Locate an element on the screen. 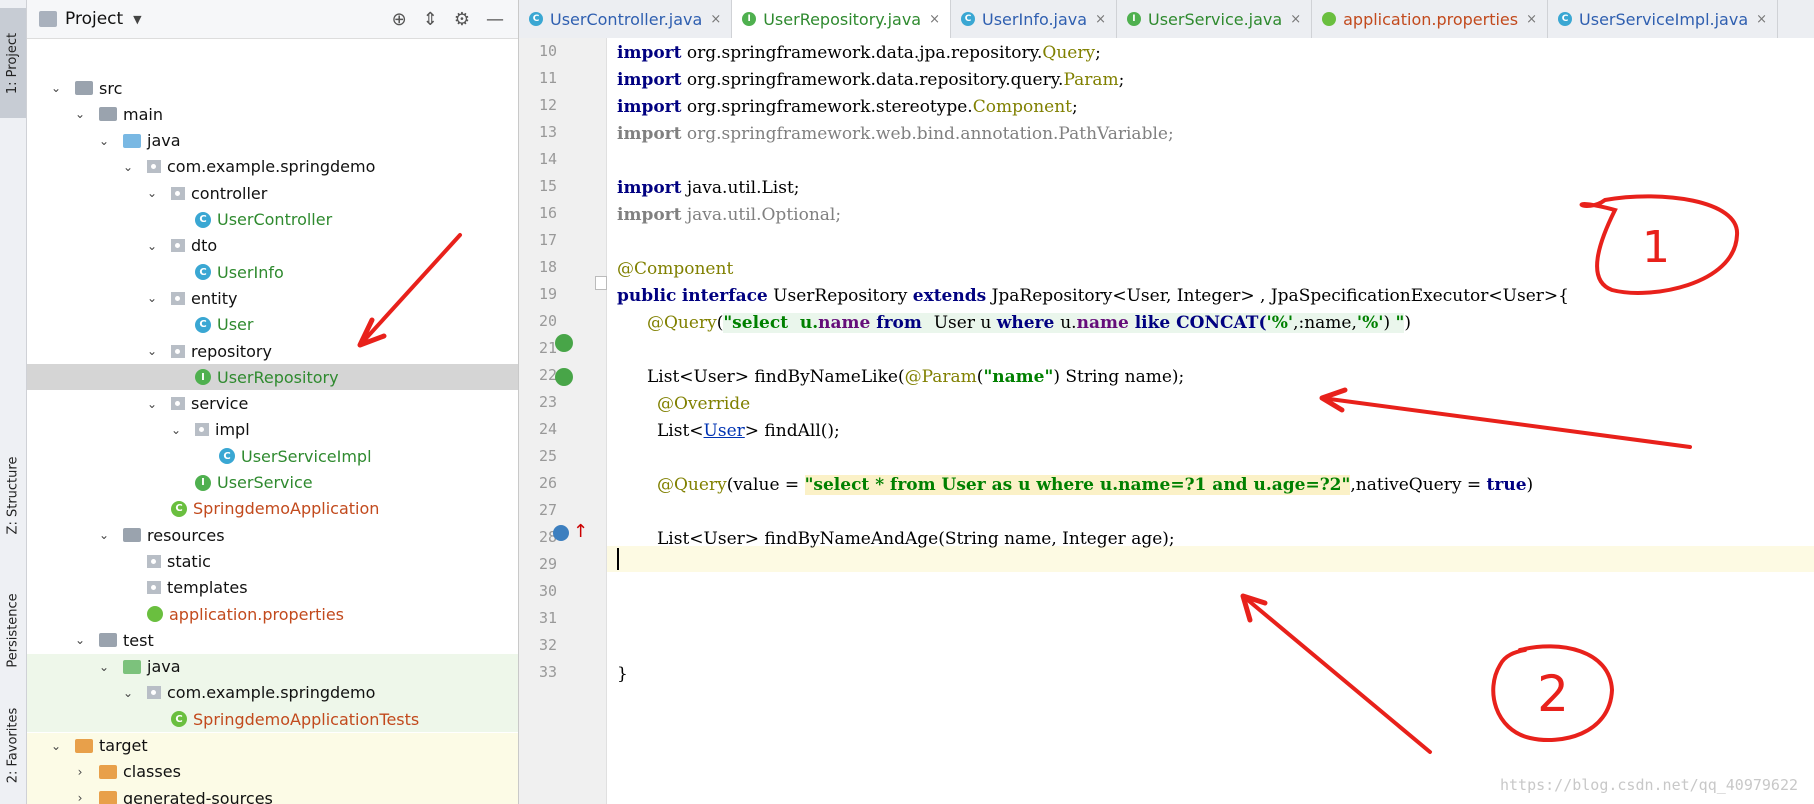 The height and width of the screenshot is (804, 1814). tree-item: C User is located at coordinates (272, 325).